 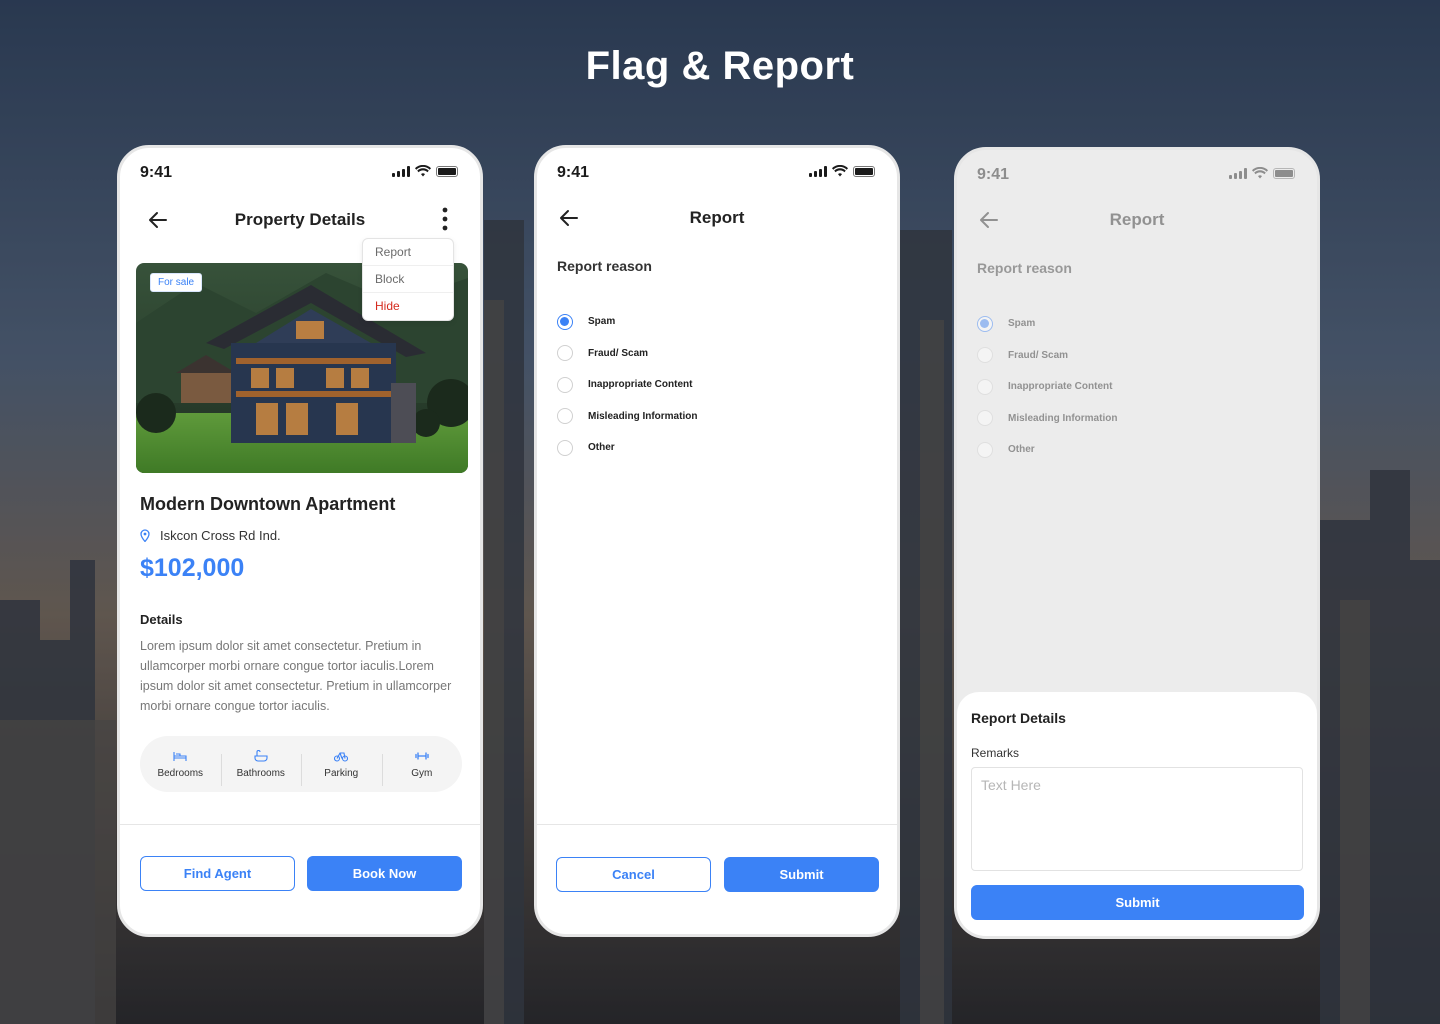 I want to click on location-text: Iskcon Cross Rd Ind., so click(x=220, y=535).